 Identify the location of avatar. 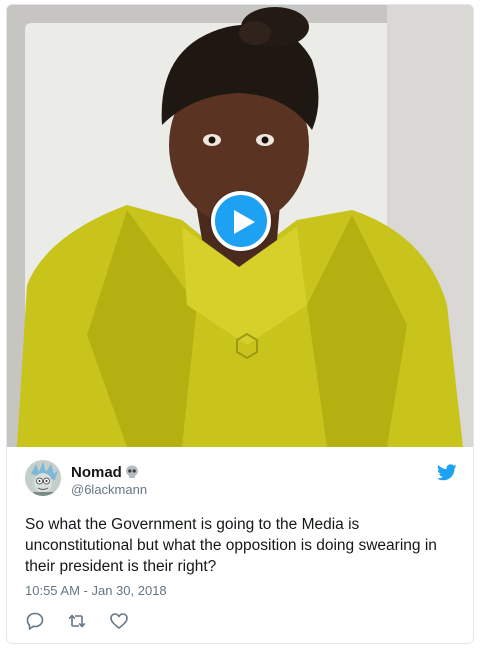
(43, 478).